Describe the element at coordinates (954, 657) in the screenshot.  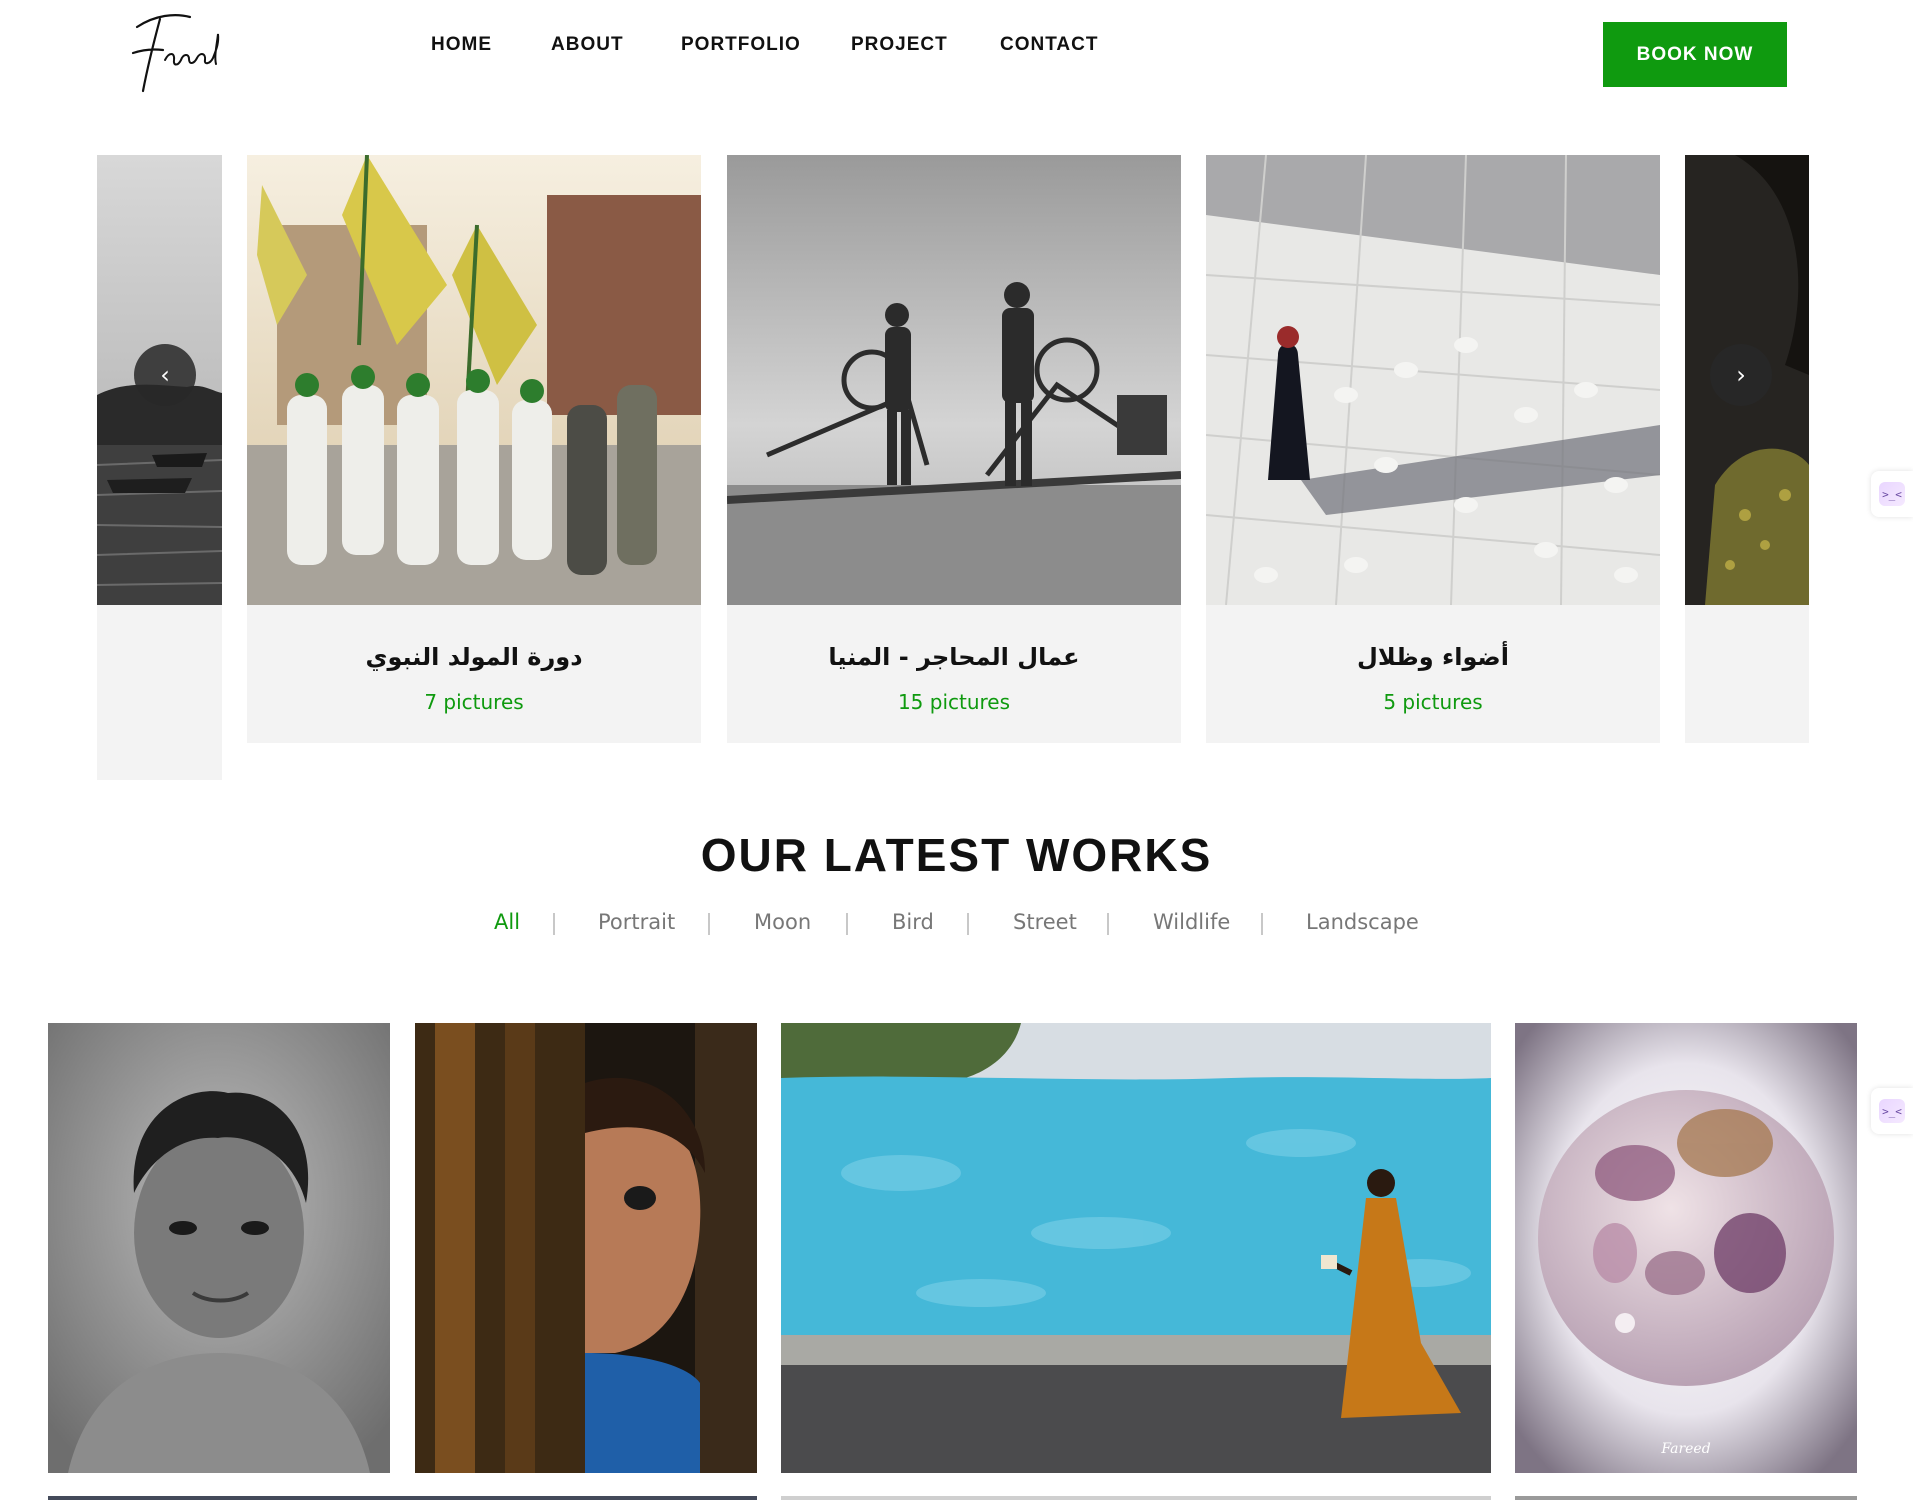
I see `carousel-card-2-title: عمال المحاجر - المنيا` at that location.